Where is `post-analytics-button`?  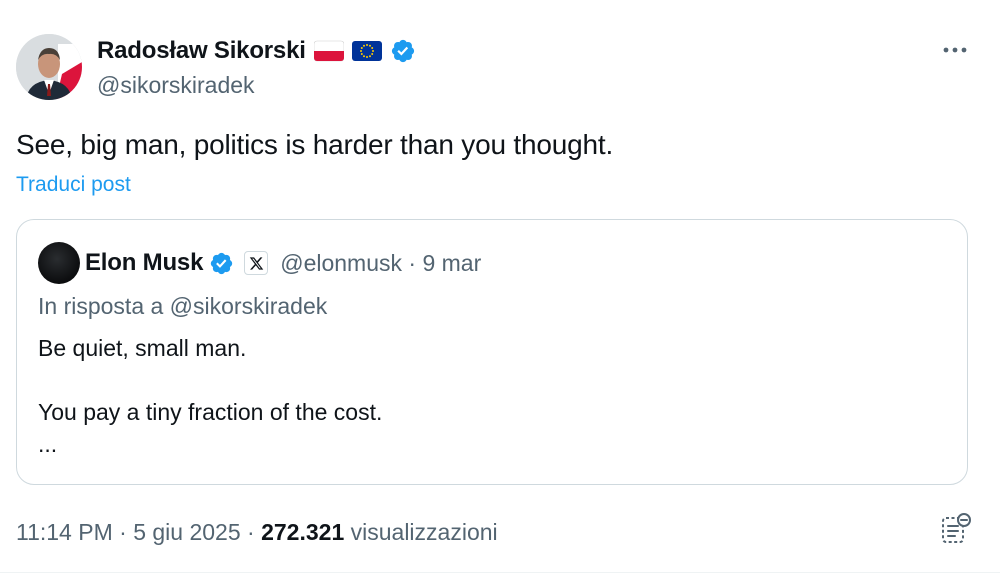
post-analytics-button is located at coordinates (955, 529).